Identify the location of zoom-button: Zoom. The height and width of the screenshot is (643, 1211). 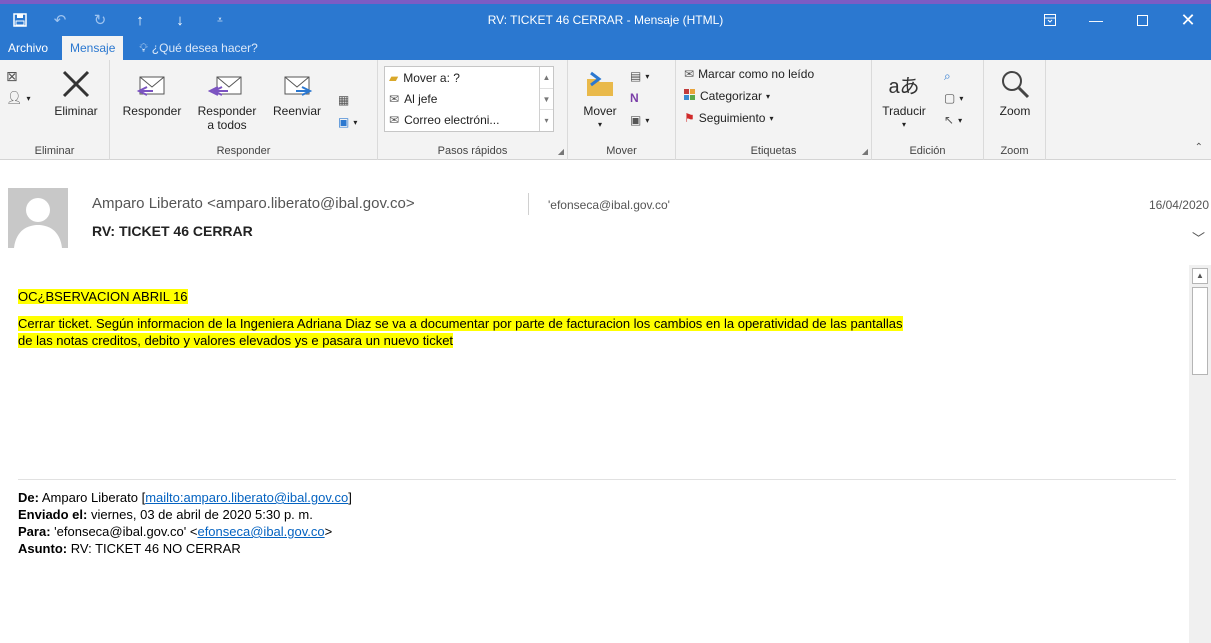
(1015, 91).